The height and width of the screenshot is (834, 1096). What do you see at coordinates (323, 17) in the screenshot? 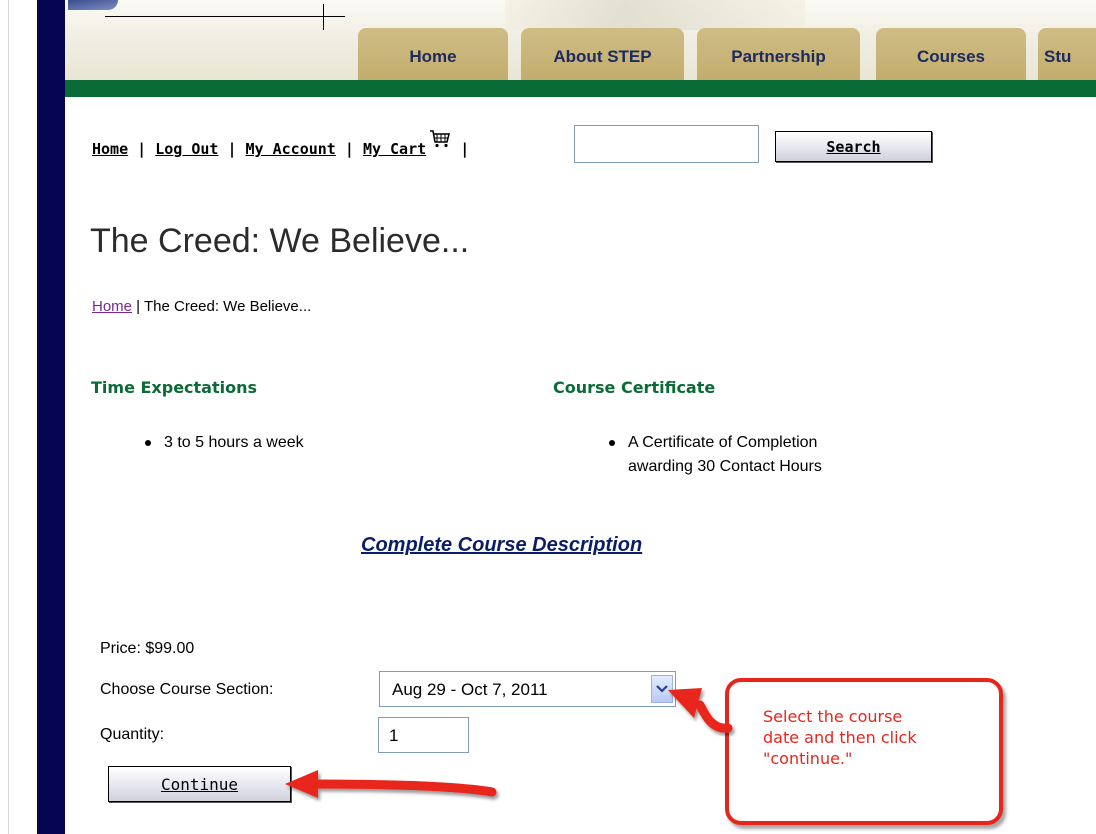
I see `header-rule-tick` at bounding box center [323, 17].